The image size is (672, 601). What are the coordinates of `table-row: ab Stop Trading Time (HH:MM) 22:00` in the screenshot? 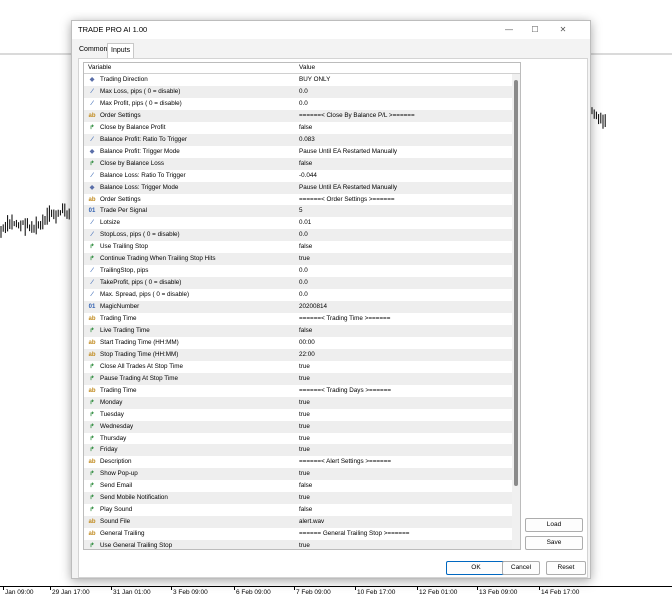 It's located at (298, 354).